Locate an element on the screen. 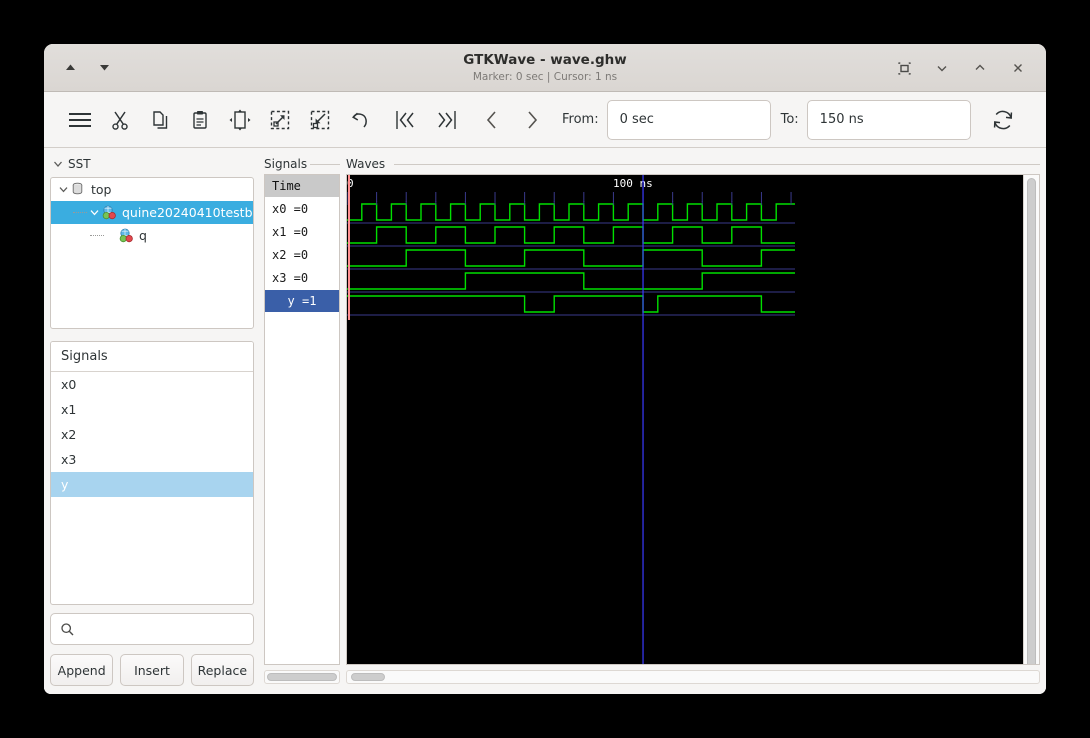 This screenshot has height=738, width=1090. tree-node-quine20240410testbench: quine20240410testbench is located at coordinates (152, 212).